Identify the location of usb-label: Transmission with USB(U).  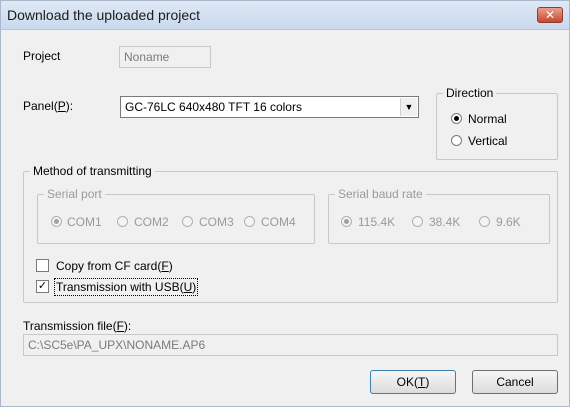
(126, 287).